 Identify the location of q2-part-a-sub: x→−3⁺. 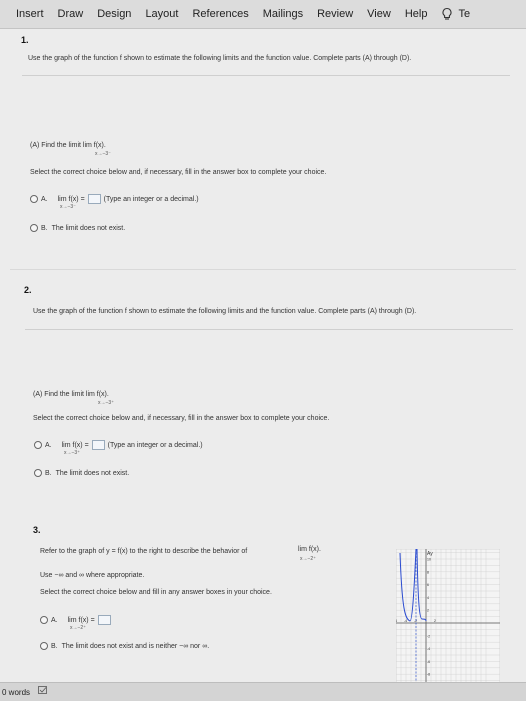
(106, 403).